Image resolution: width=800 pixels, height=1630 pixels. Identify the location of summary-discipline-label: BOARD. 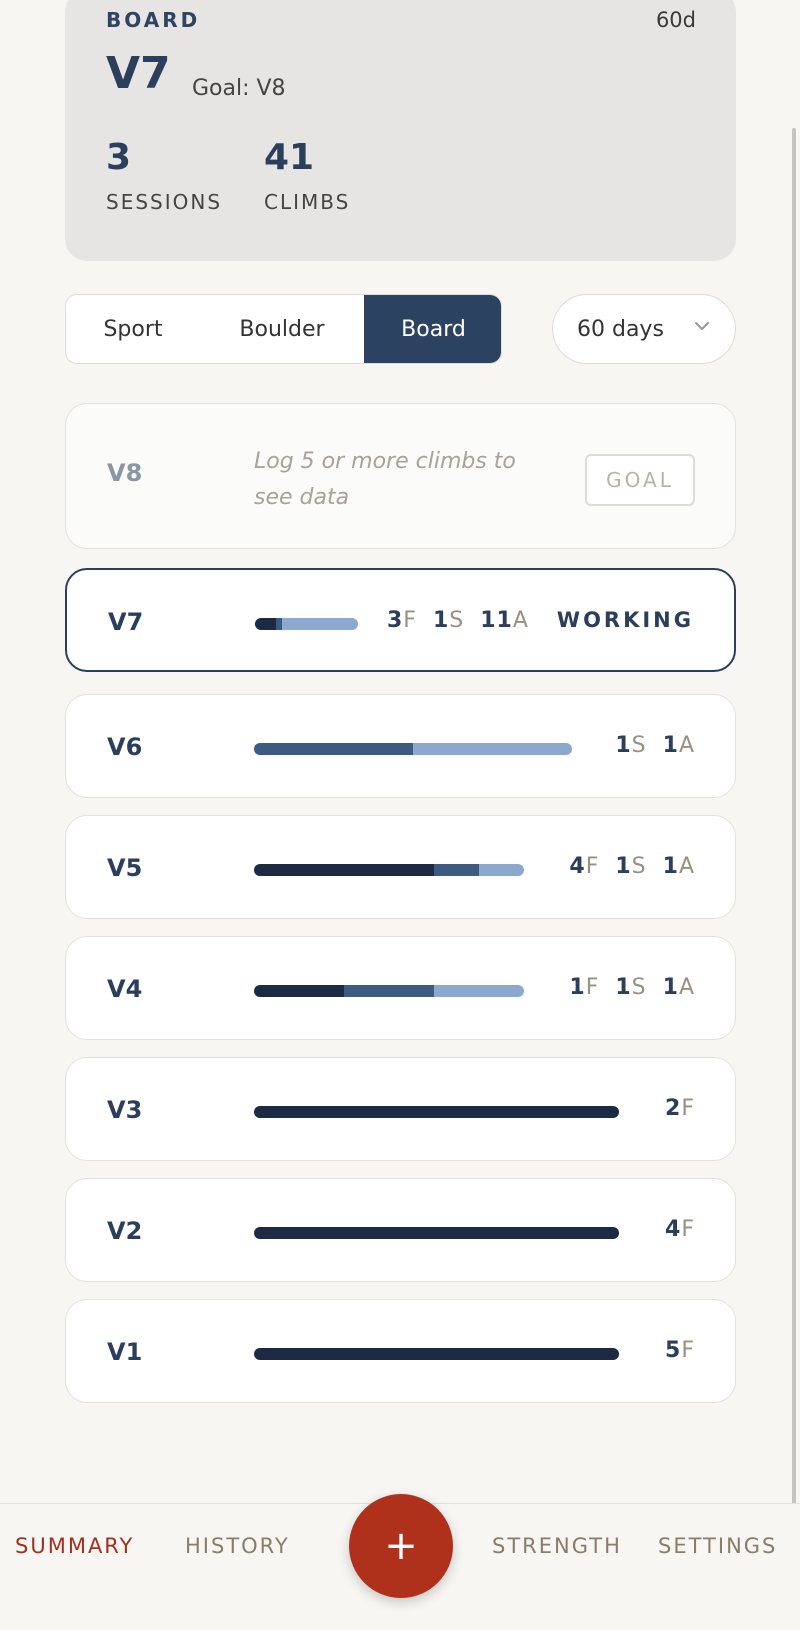
(153, 20).